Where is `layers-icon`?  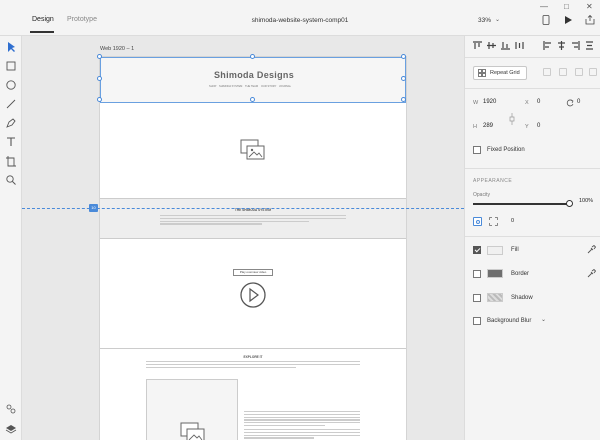 layers-icon is located at coordinates (11, 429).